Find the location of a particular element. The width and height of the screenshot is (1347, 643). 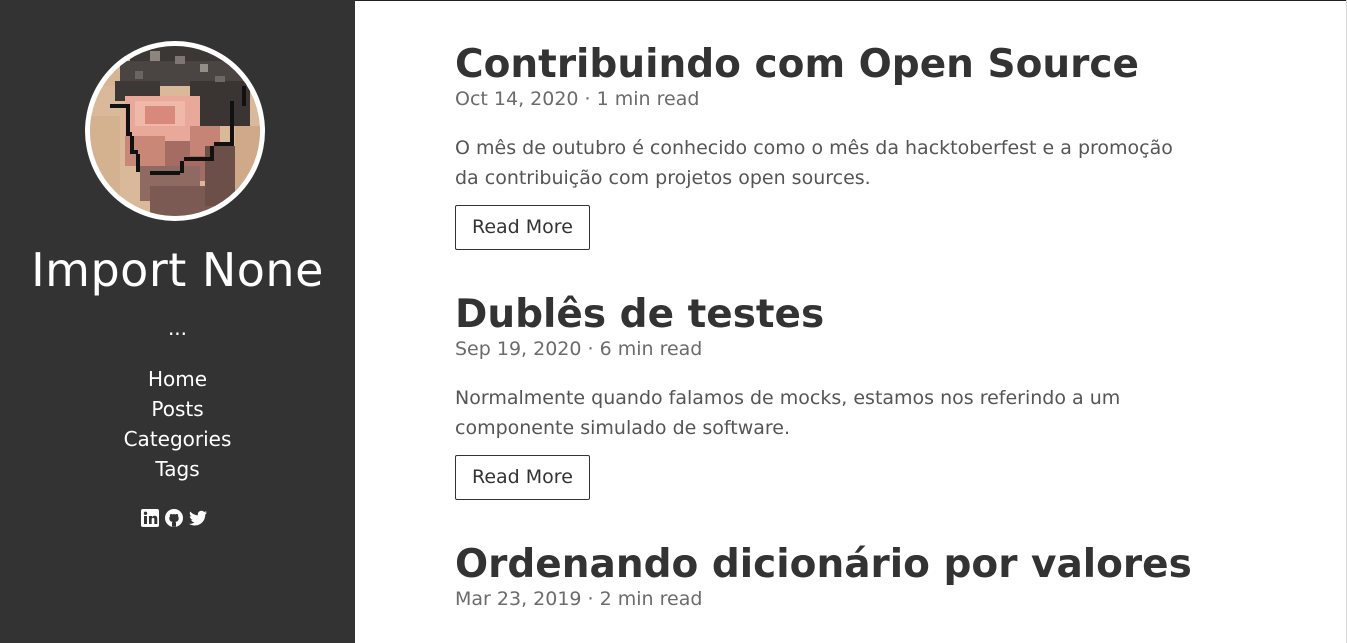

post-title: Contribuindo com Open Source is located at coordinates (895, 65).